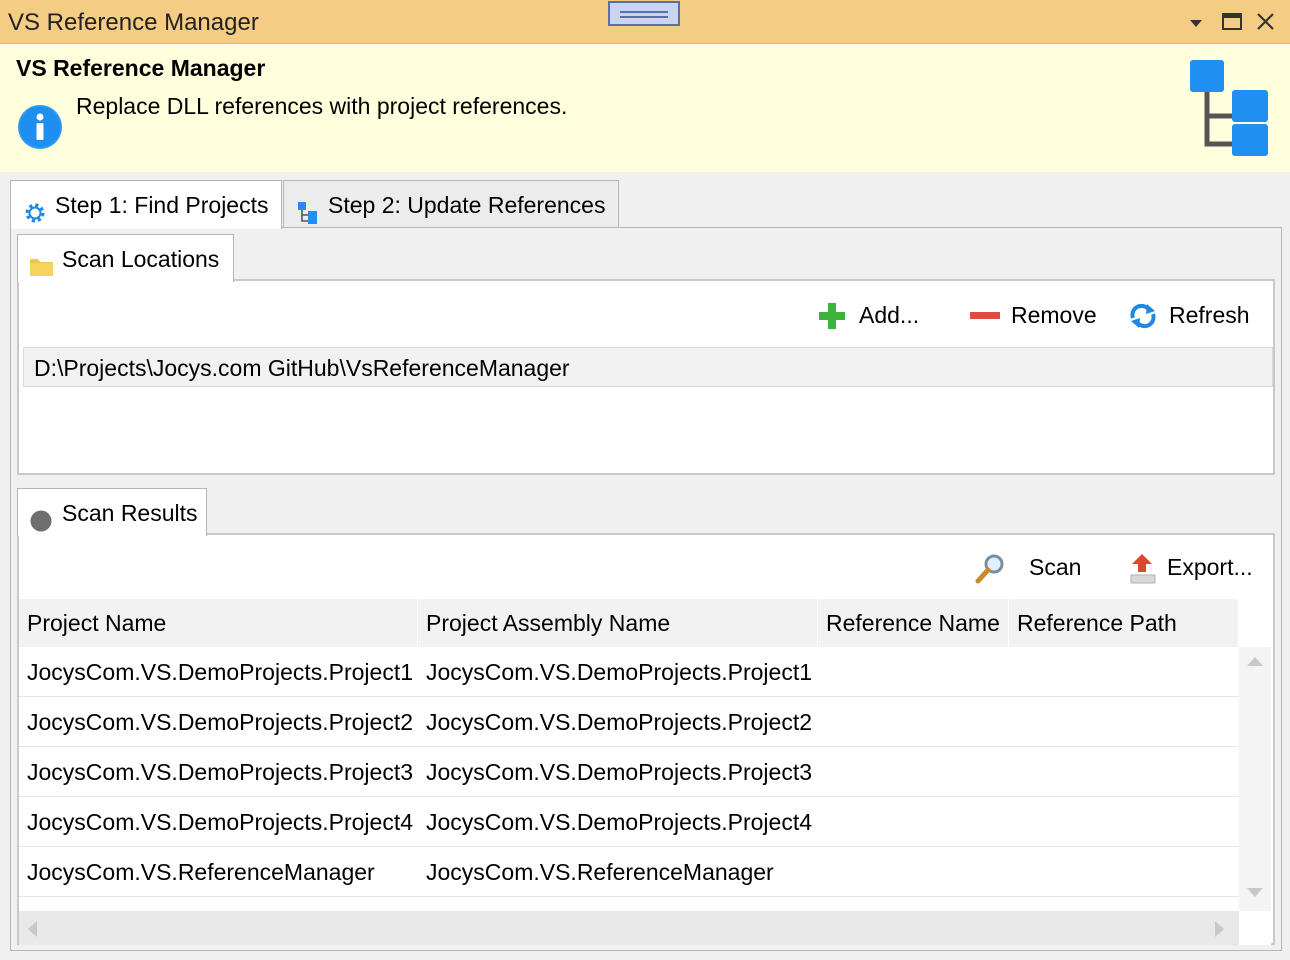  I want to click on scan-label: Scan, so click(1055, 567).